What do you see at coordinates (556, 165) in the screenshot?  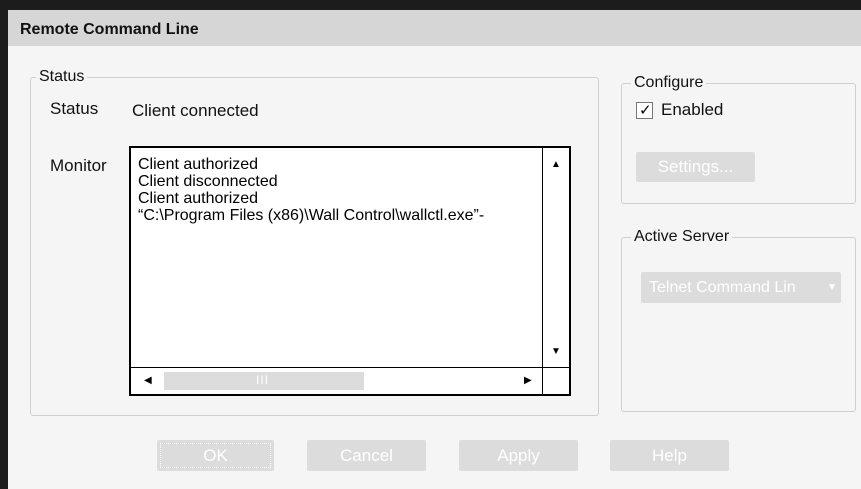 I see `scroll-up-icon: ▲` at bounding box center [556, 165].